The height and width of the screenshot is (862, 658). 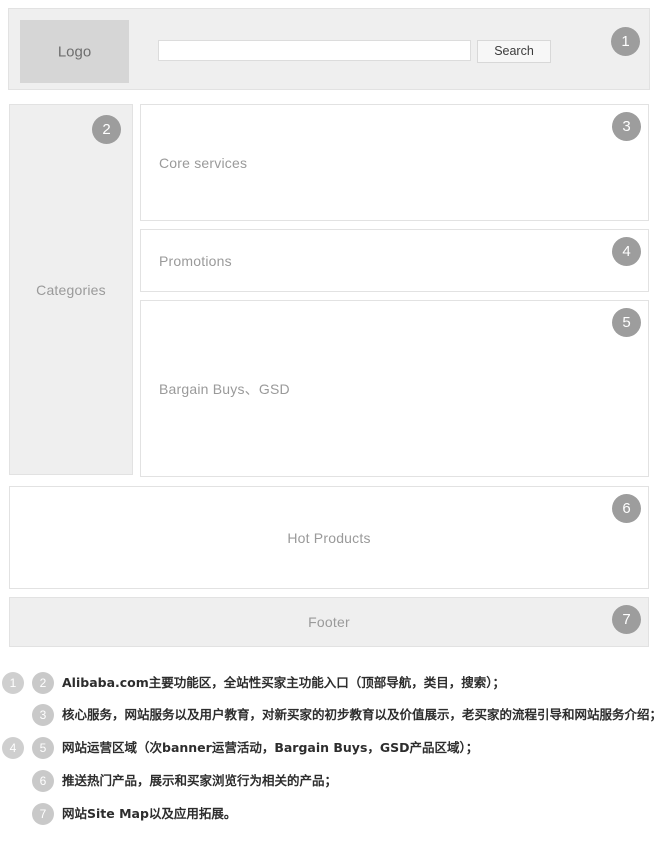 What do you see at coordinates (314, 50) in the screenshot?
I see `search-input` at bounding box center [314, 50].